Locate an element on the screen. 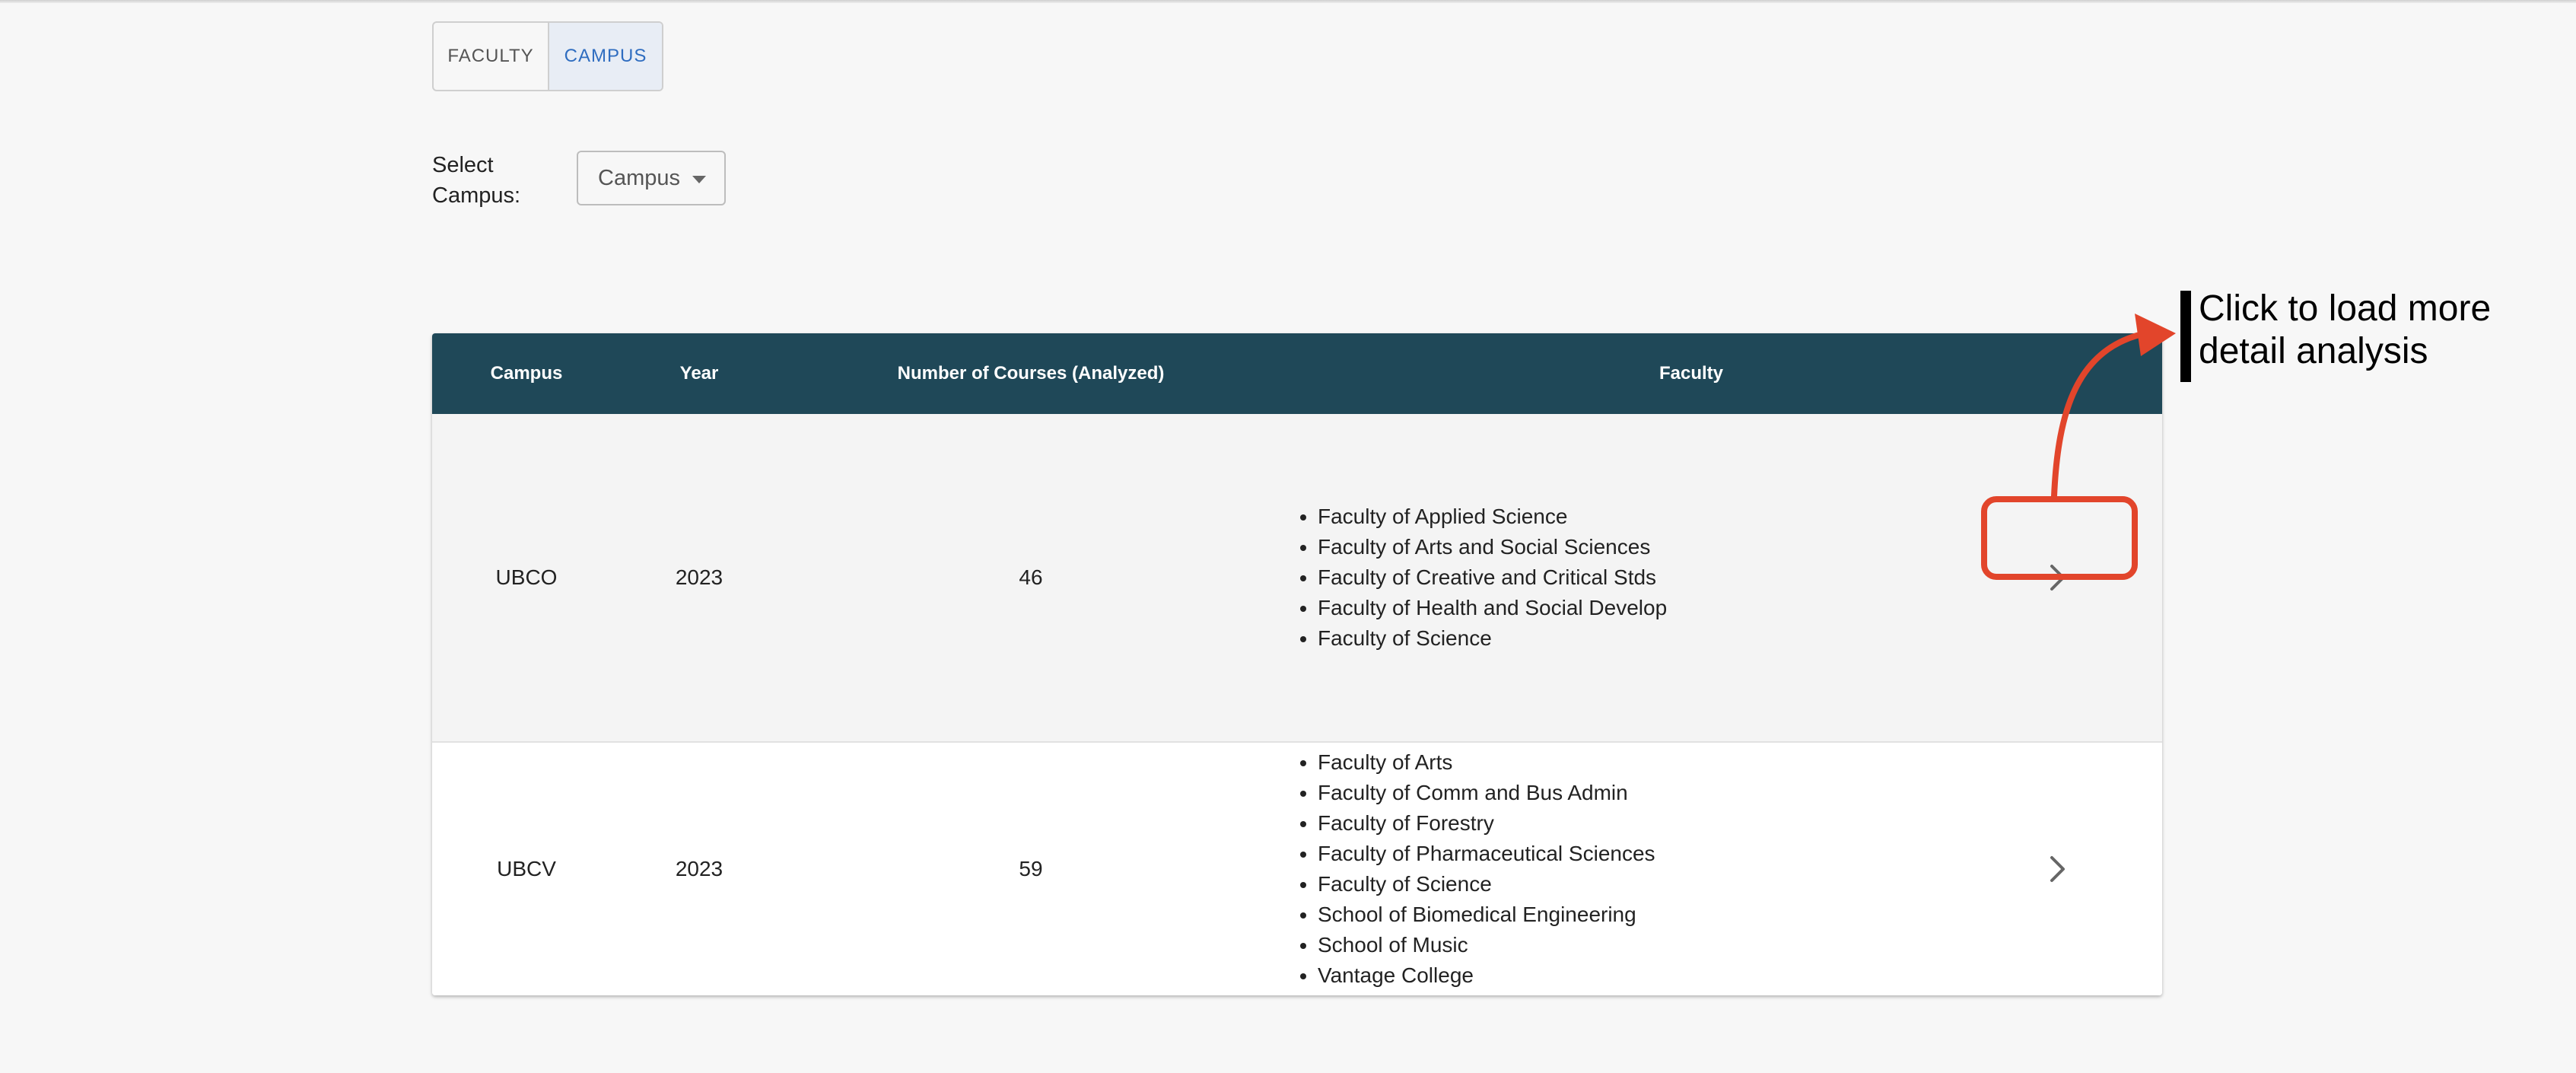 The height and width of the screenshot is (1073, 2576). expand-detail-button is located at coordinates (2058, 869).